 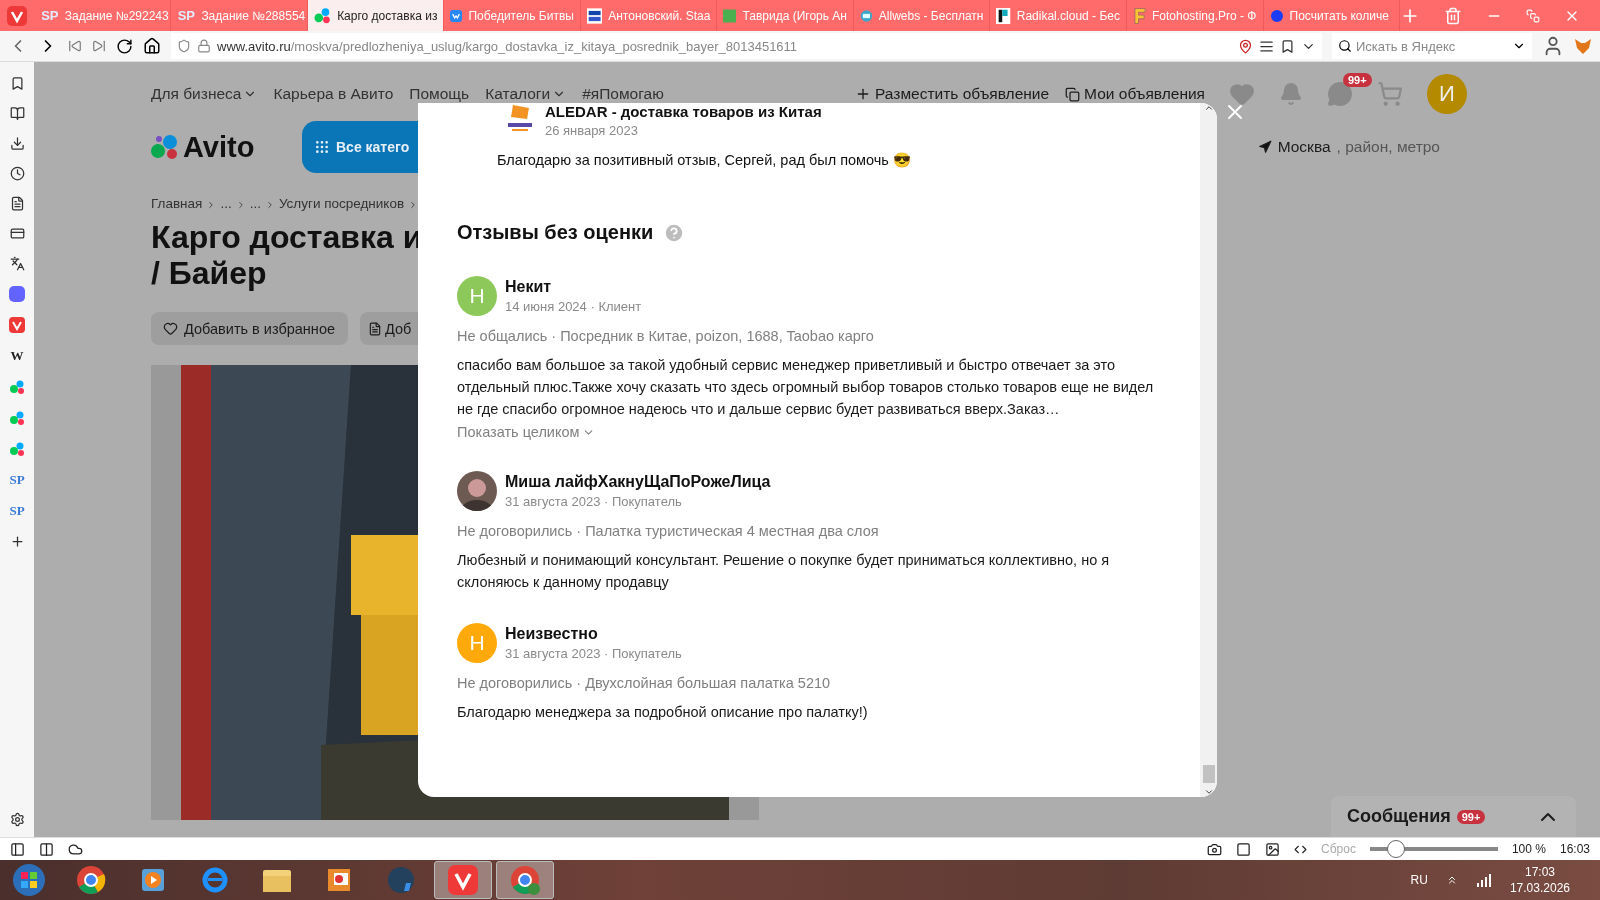 What do you see at coordinates (683, 111) in the screenshot?
I see `seller-name: ALEDAR - доставка товаров из Китая` at bounding box center [683, 111].